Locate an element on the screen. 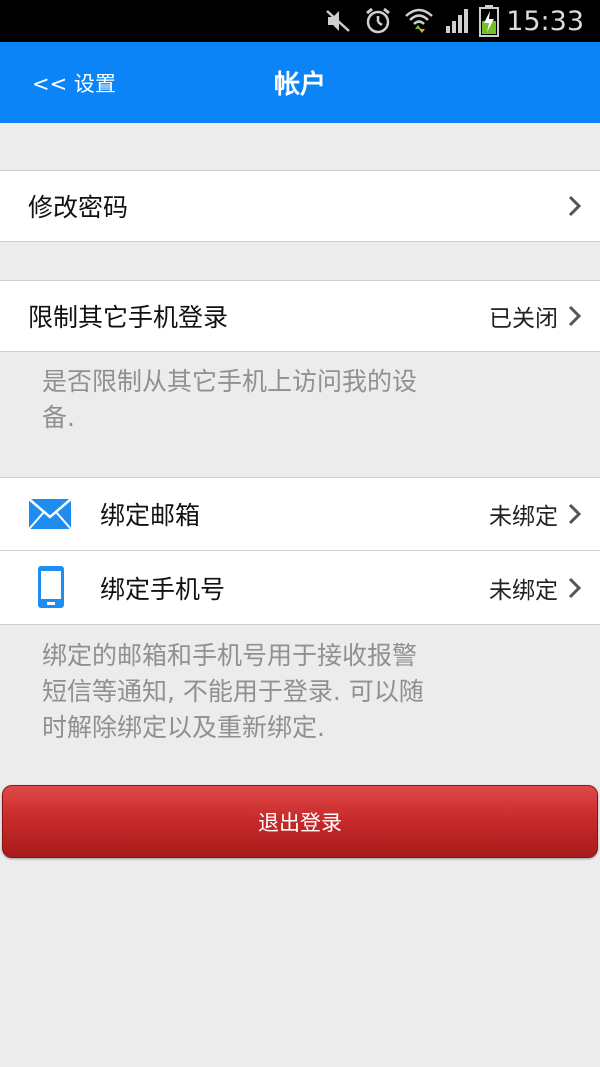  change-password-label: 修改密码 is located at coordinates (78, 207).